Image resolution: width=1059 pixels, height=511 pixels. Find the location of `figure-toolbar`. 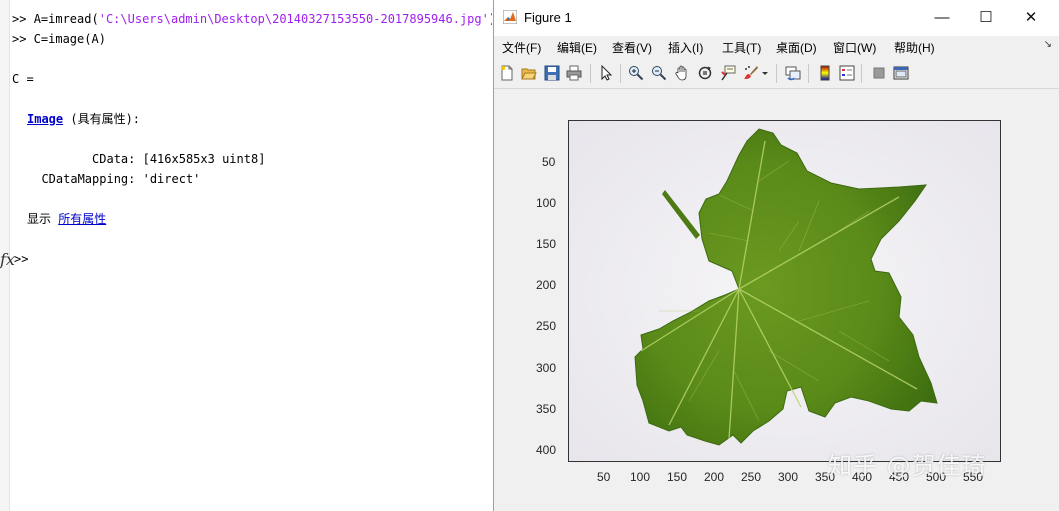

figure-toolbar is located at coordinates (776, 74).